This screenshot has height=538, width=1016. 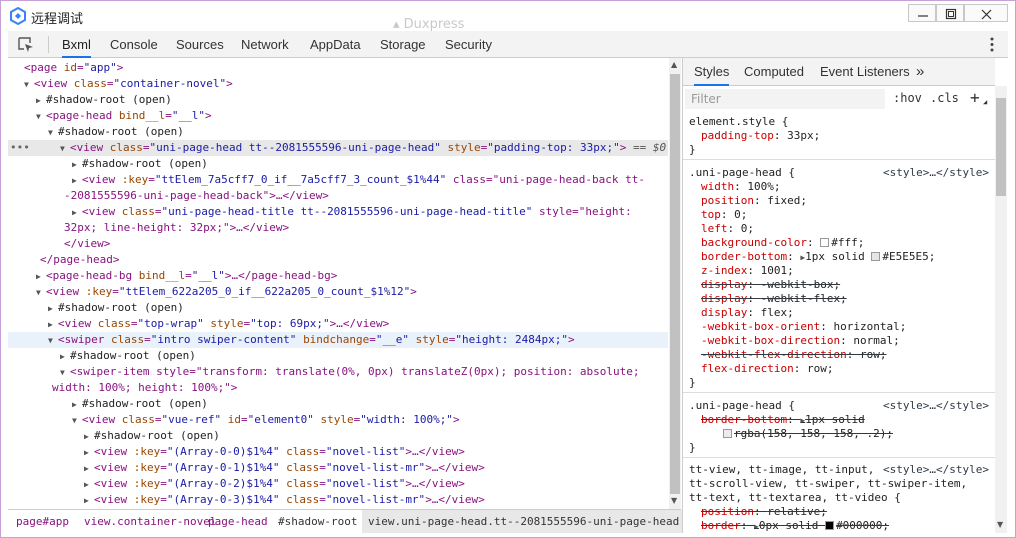 I want to click on css-property: display: flex;, so click(x=747, y=313).